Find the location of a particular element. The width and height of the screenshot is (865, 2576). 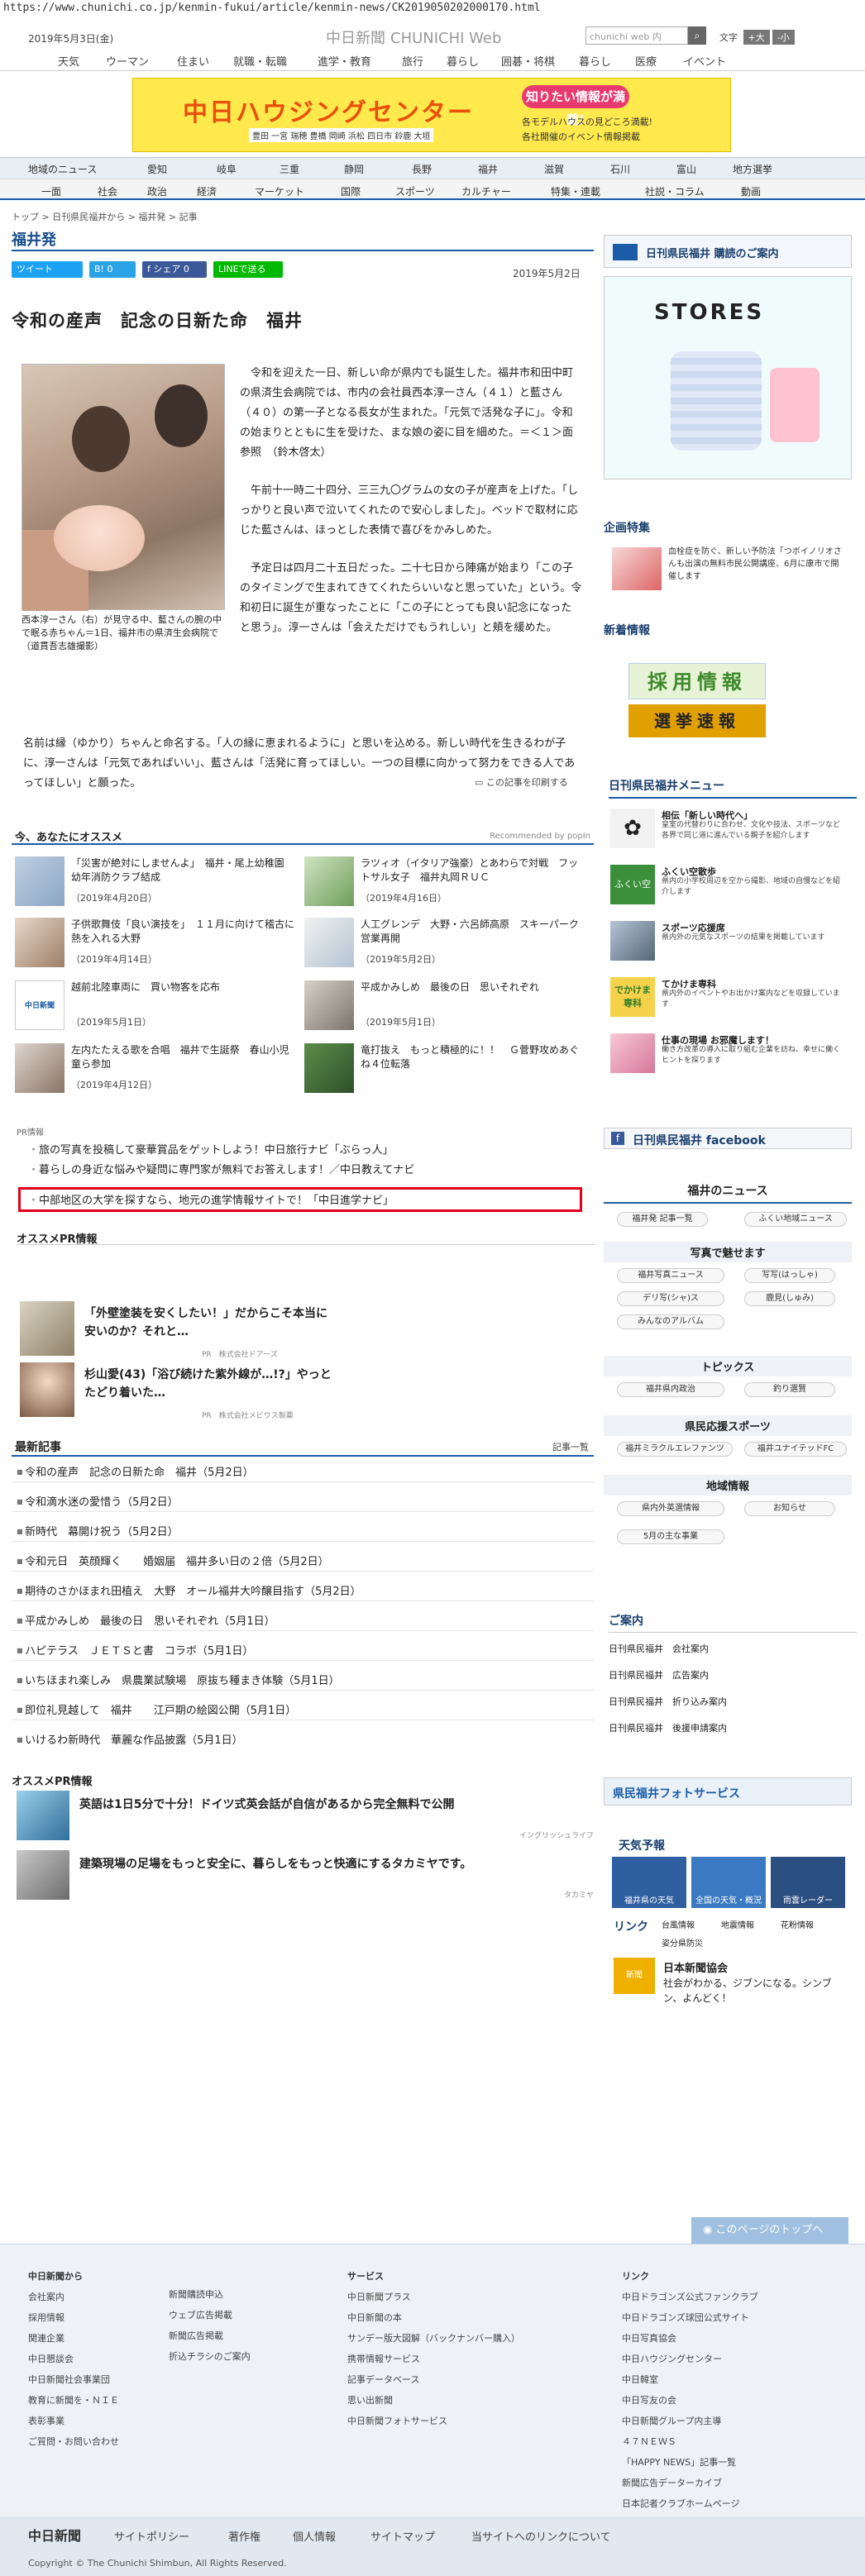

side-link: 福井写真ニュース is located at coordinates (670, 1275).